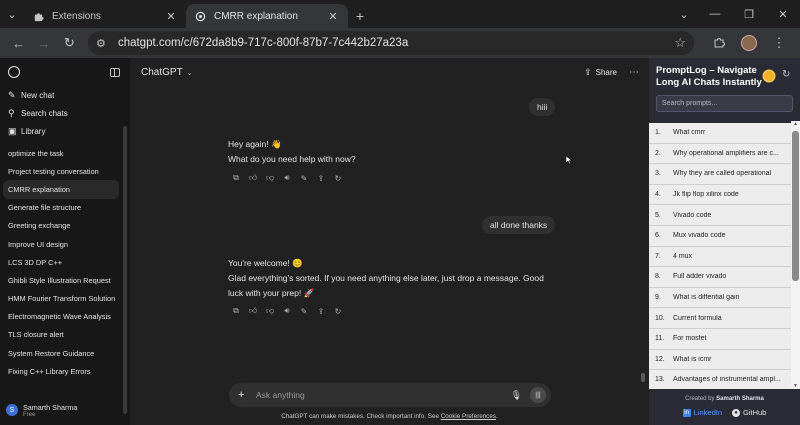  What do you see at coordinates (18, 43) in the screenshot?
I see `back-button: ←` at bounding box center [18, 43].